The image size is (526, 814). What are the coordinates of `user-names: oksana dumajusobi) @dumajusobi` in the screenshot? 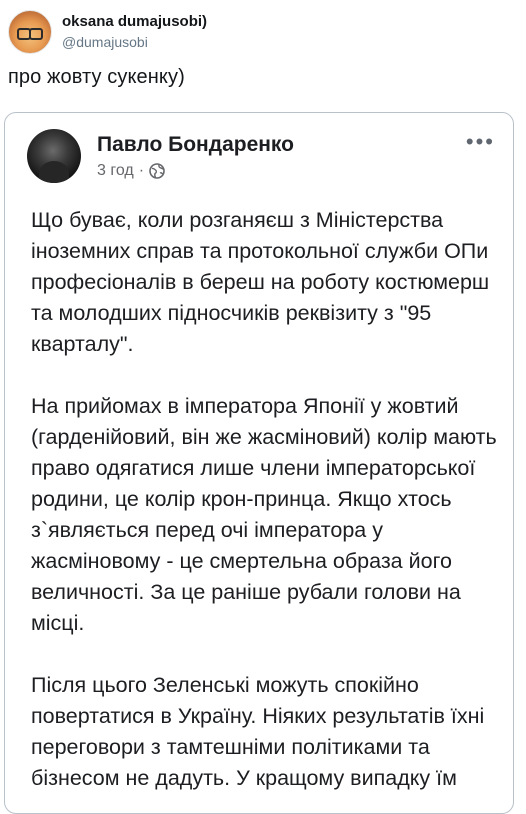 It's located at (134, 32).